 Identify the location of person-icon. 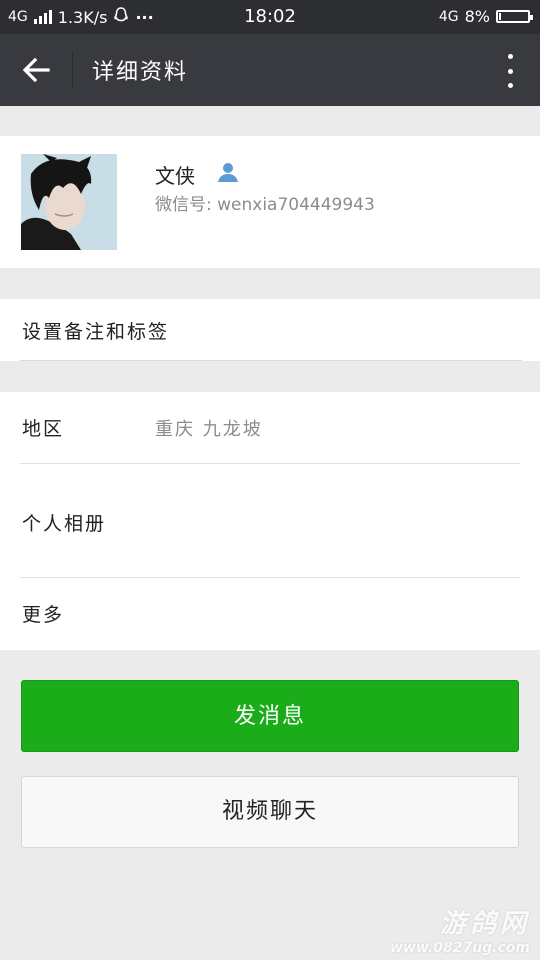
(228, 172).